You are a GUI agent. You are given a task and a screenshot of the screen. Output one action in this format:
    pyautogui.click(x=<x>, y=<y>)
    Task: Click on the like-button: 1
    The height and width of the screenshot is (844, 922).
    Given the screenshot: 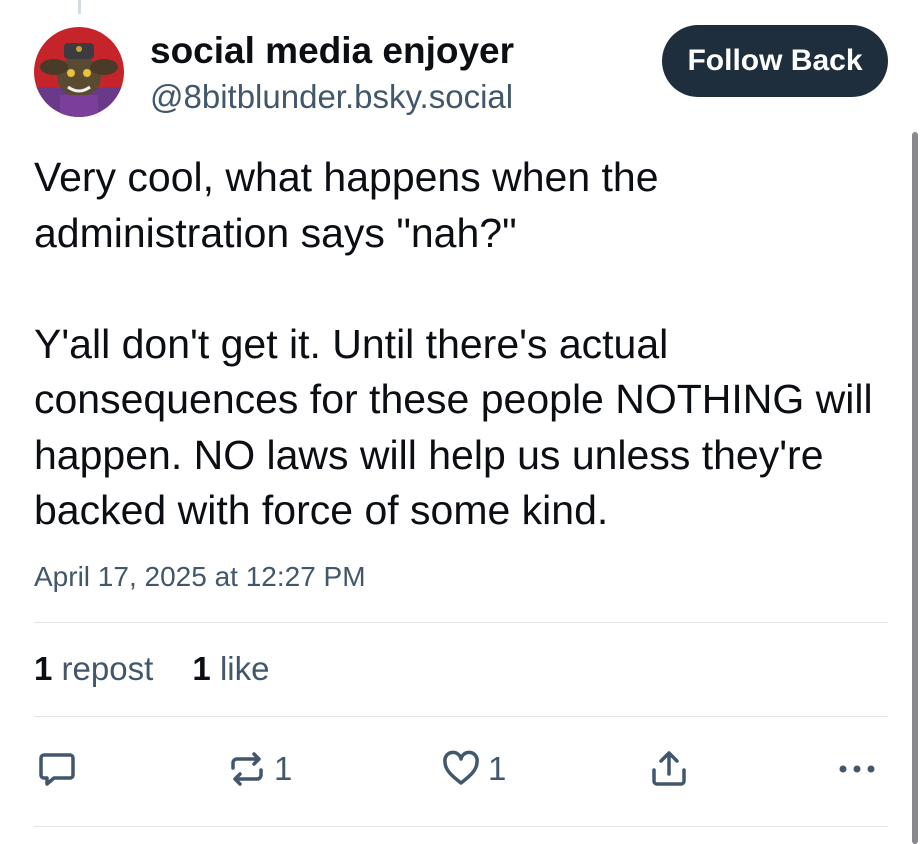 What is the action you would take?
    pyautogui.click(x=473, y=769)
    